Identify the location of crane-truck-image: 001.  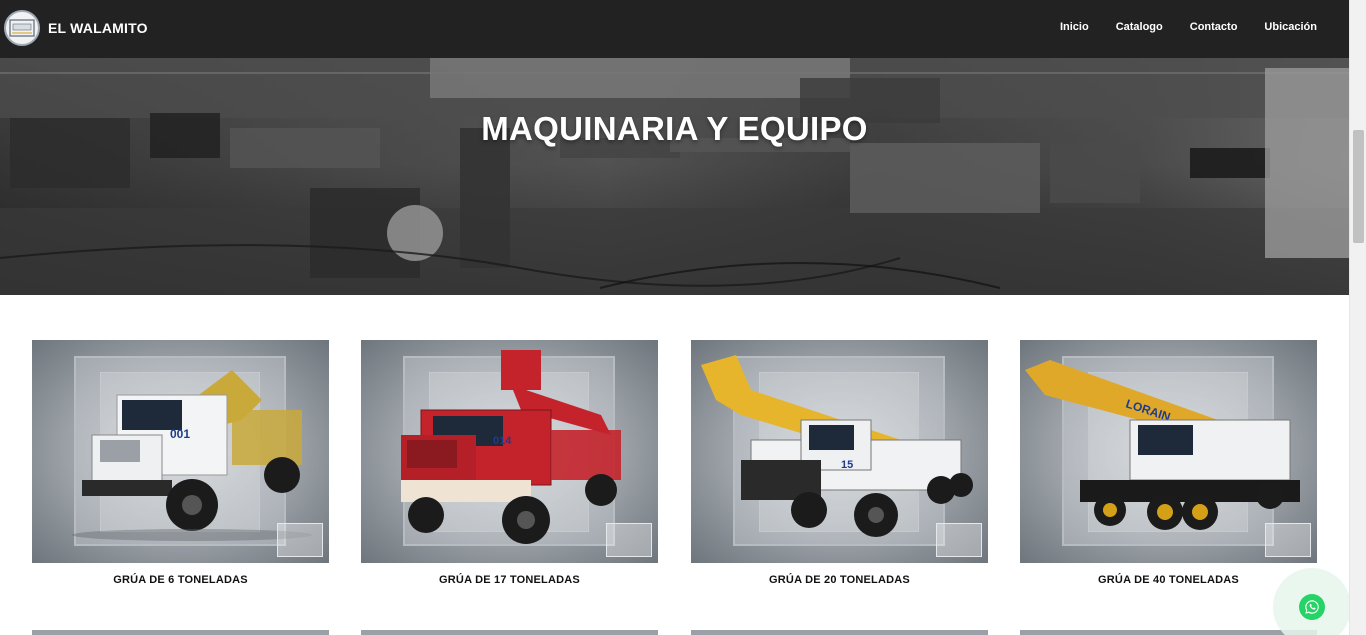
(180, 451).